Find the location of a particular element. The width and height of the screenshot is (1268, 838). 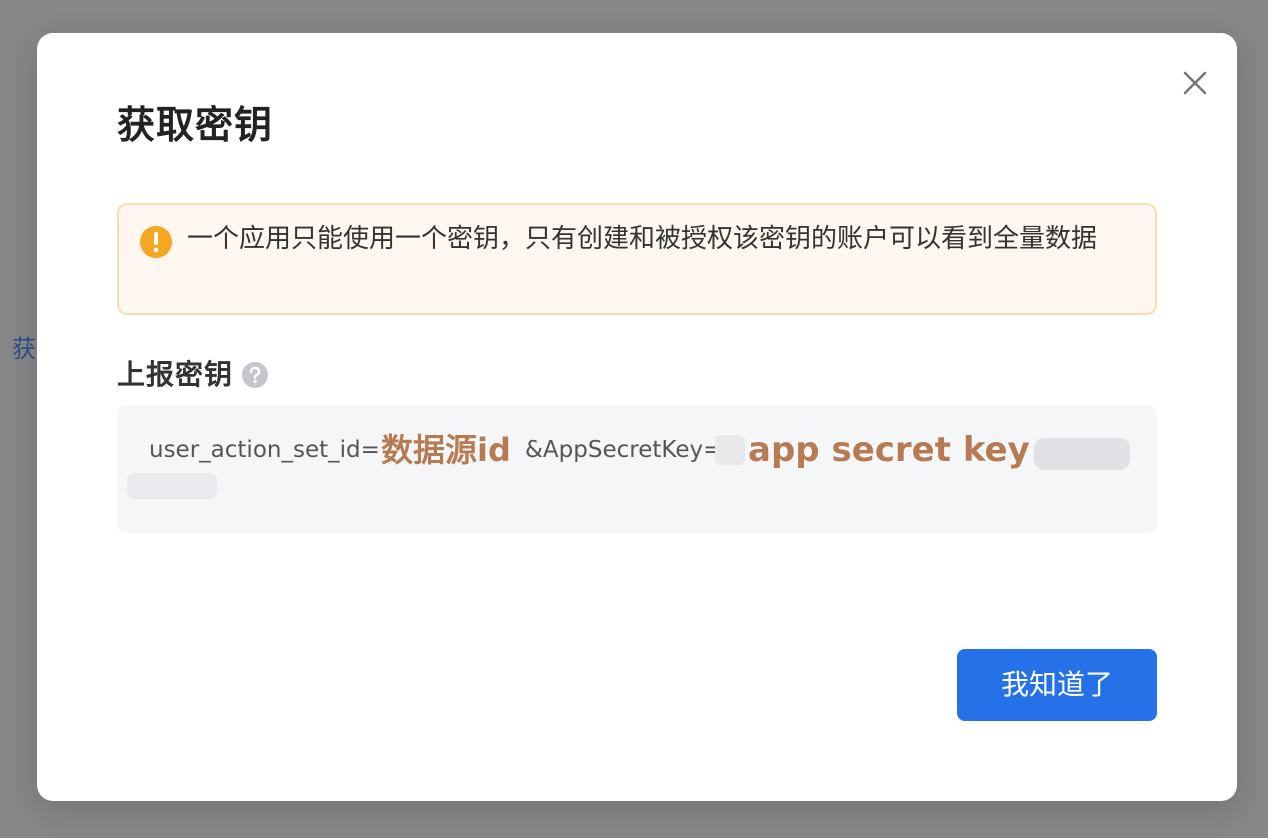

secret-key-annotation: app secret key is located at coordinates (889, 450).